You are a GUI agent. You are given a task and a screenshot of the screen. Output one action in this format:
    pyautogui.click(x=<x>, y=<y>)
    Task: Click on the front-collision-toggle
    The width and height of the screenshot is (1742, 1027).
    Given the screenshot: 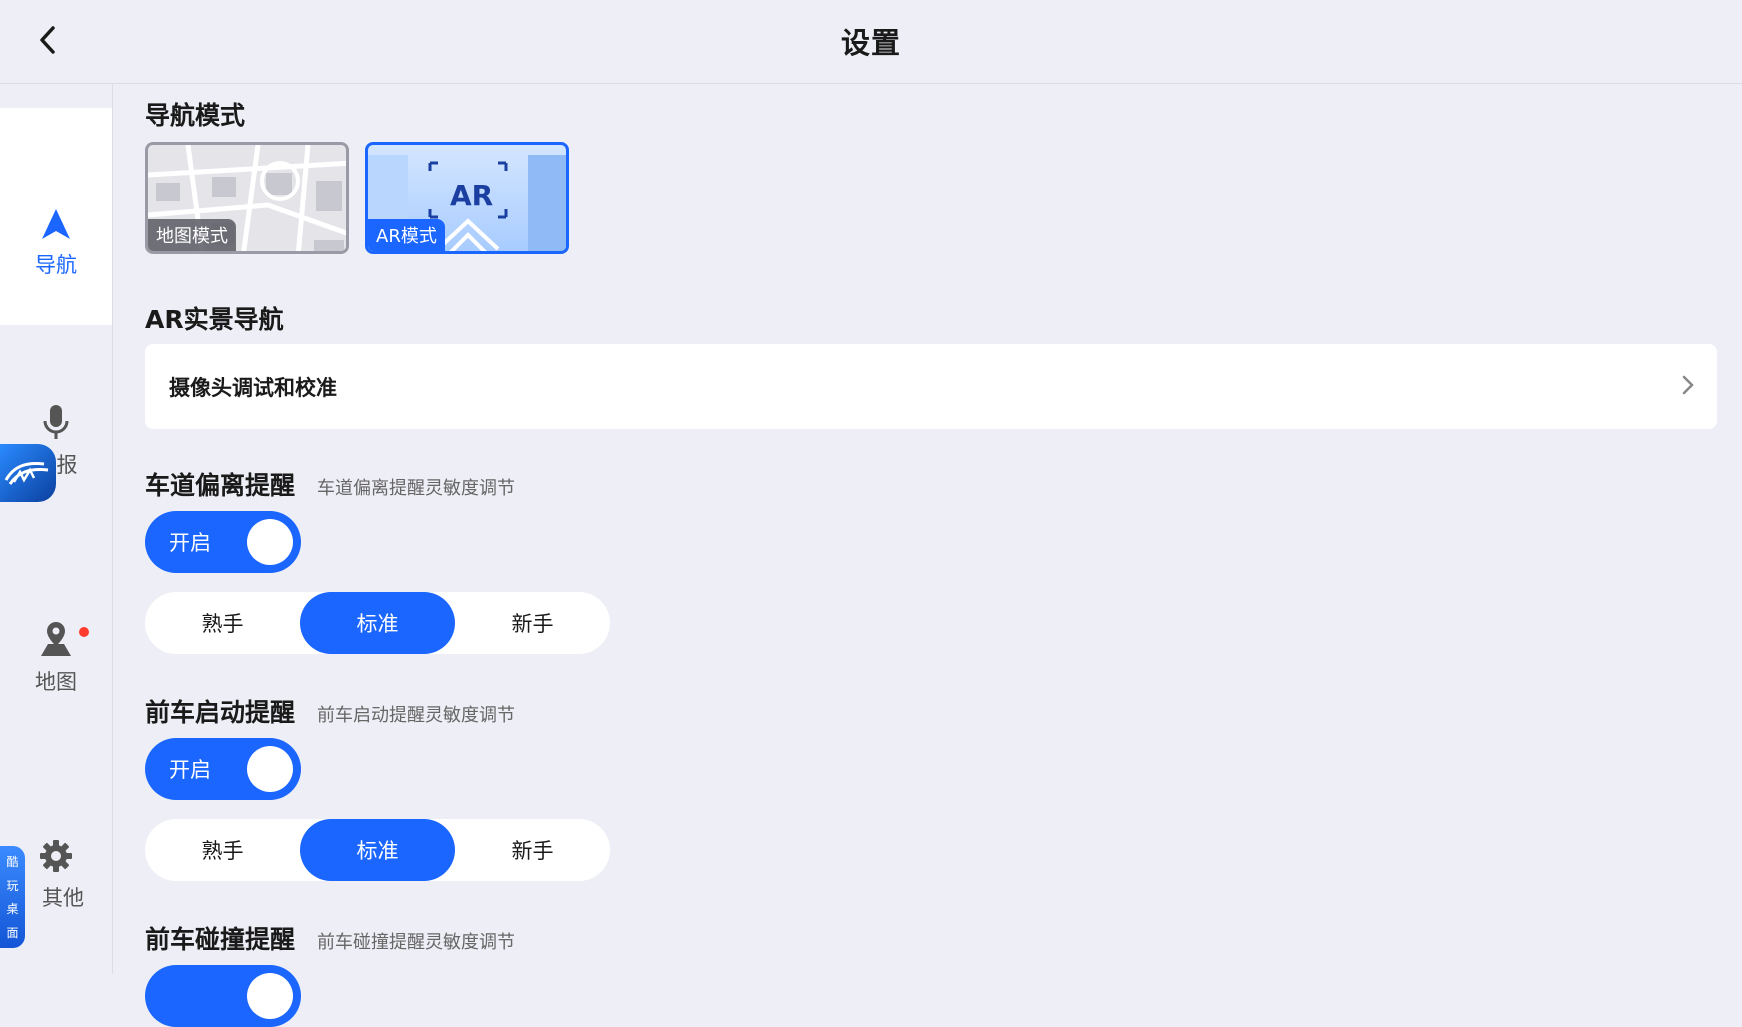 What is the action you would take?
    pyautogui.click(x=223, y=996)
    